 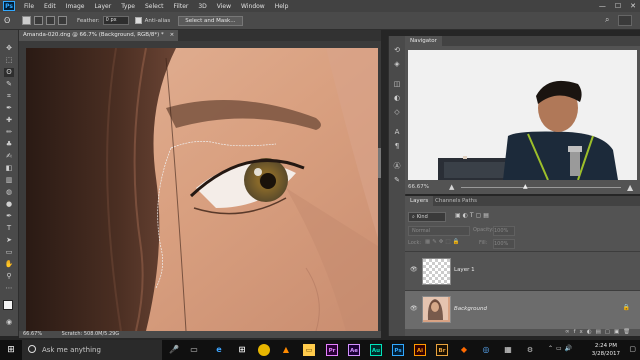 I want to click on zoom-out-icon: ▲, so click(x=451, y=187).